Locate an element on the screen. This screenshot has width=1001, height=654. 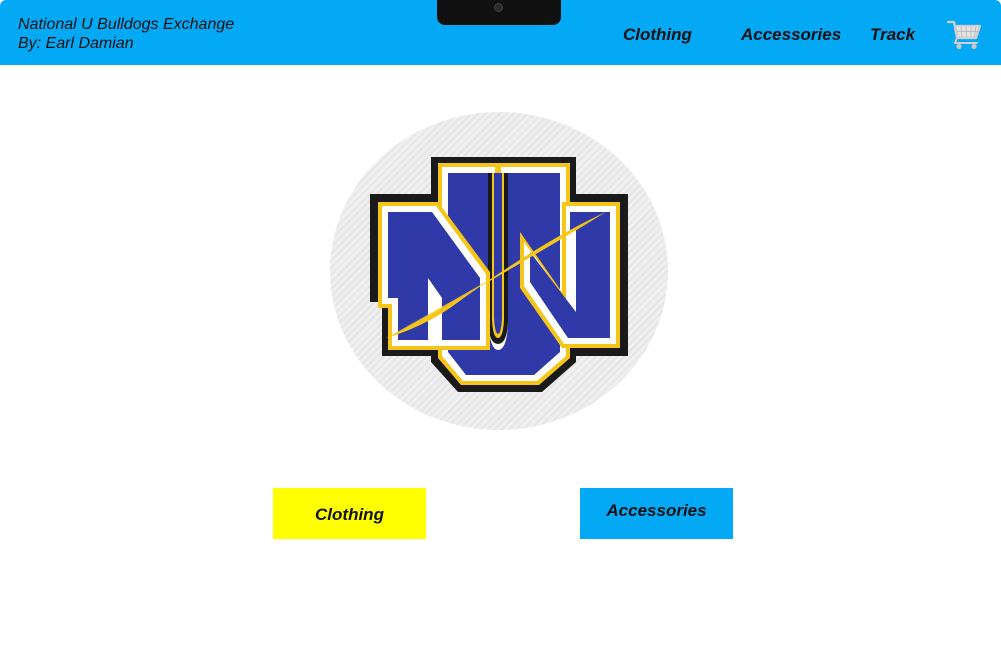
brand-title: National U Bulldogs Exchange is located at coordinates (126, 24).